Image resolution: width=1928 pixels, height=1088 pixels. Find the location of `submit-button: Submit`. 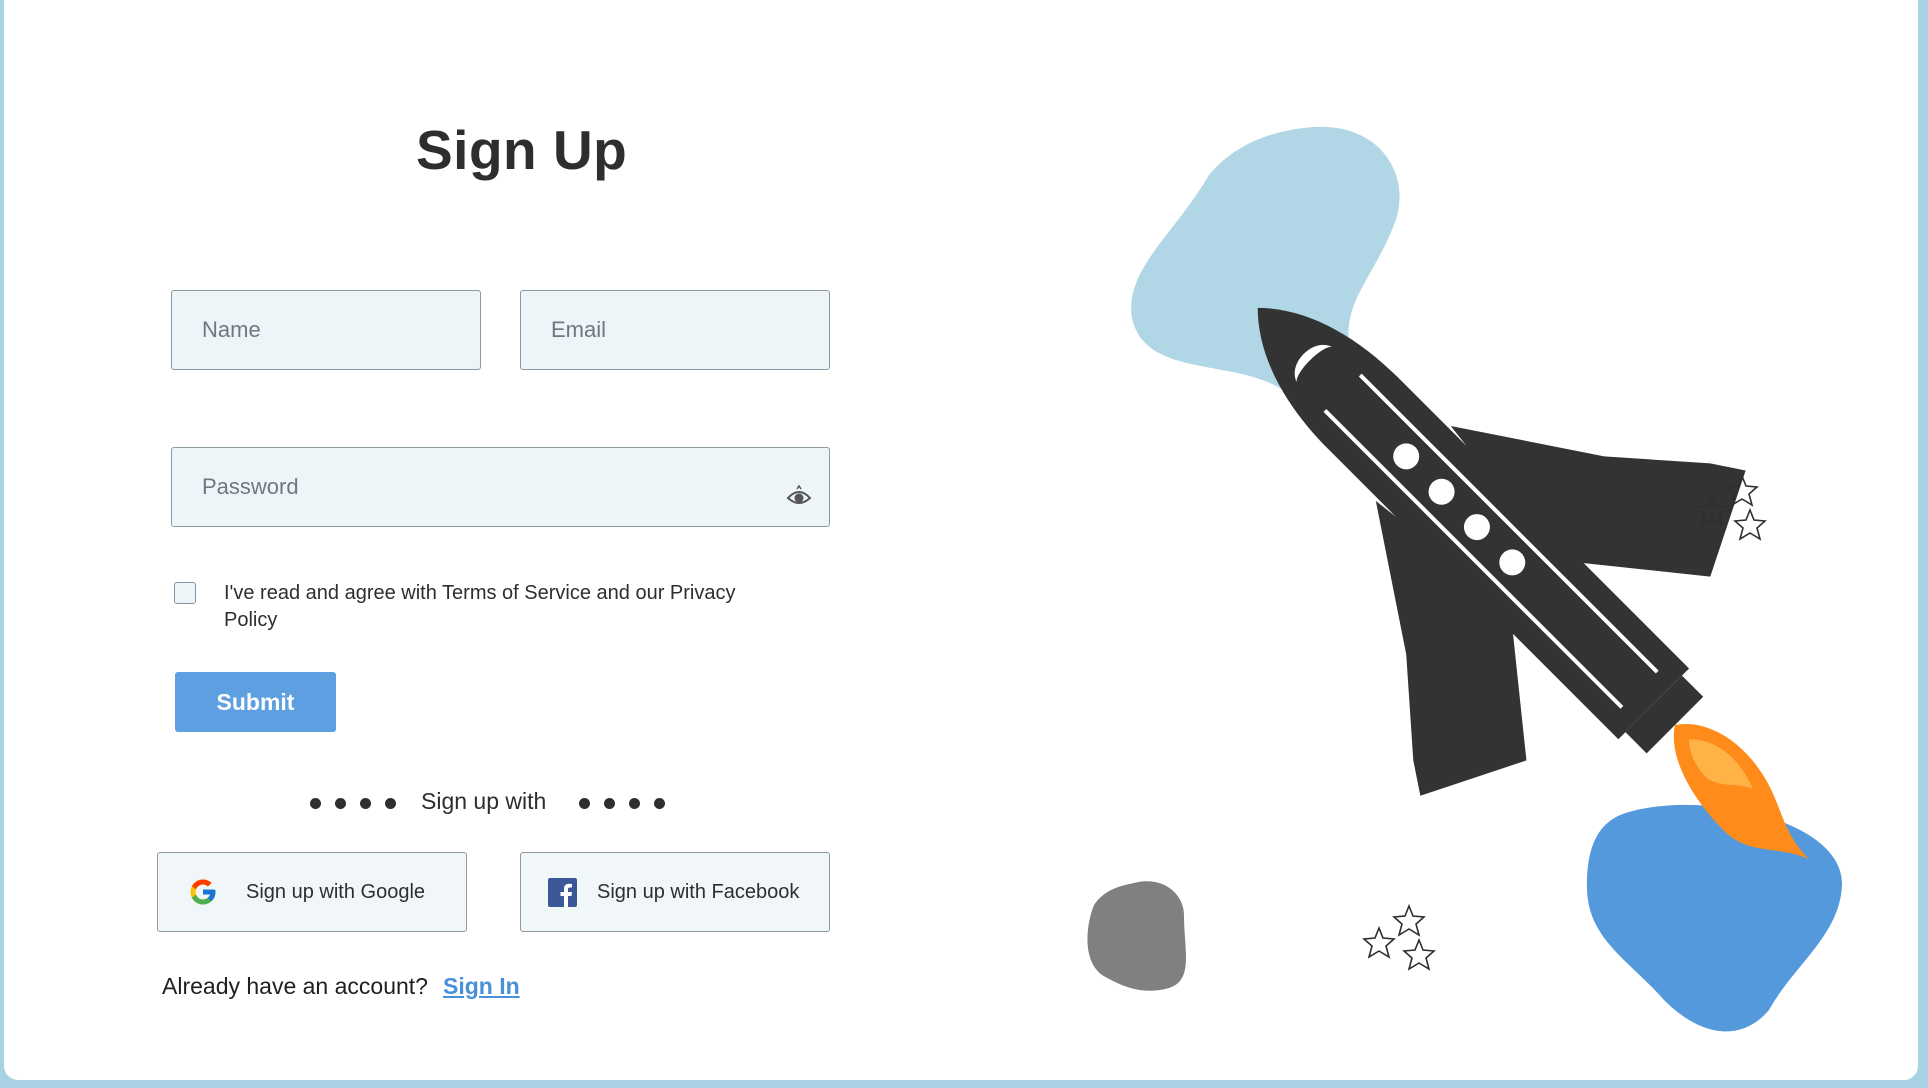

submit-button: Submit is located at coordinates (255, 702).